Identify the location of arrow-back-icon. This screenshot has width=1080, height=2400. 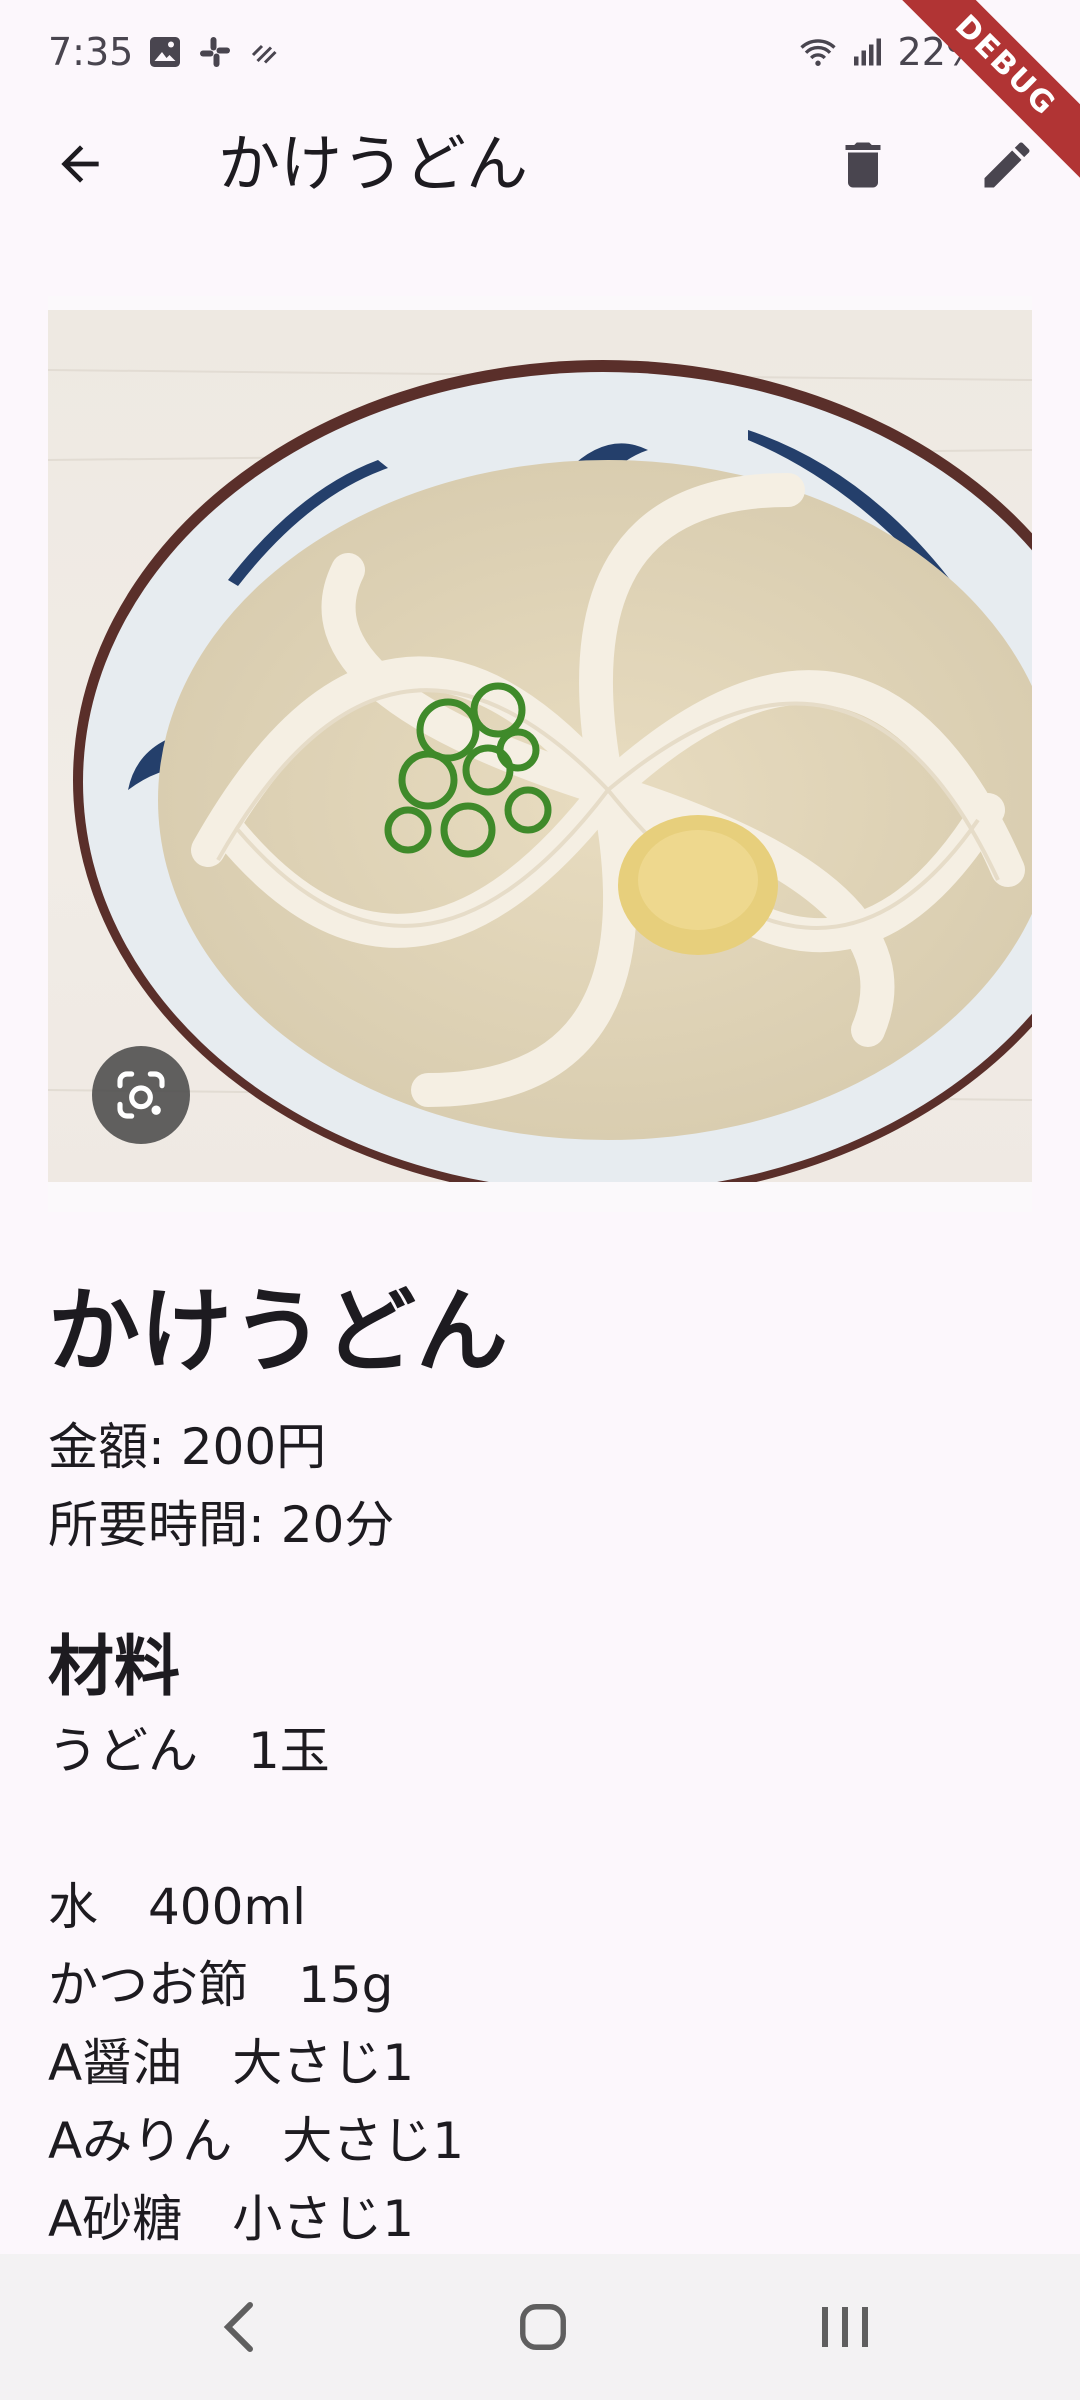
(80, 164).